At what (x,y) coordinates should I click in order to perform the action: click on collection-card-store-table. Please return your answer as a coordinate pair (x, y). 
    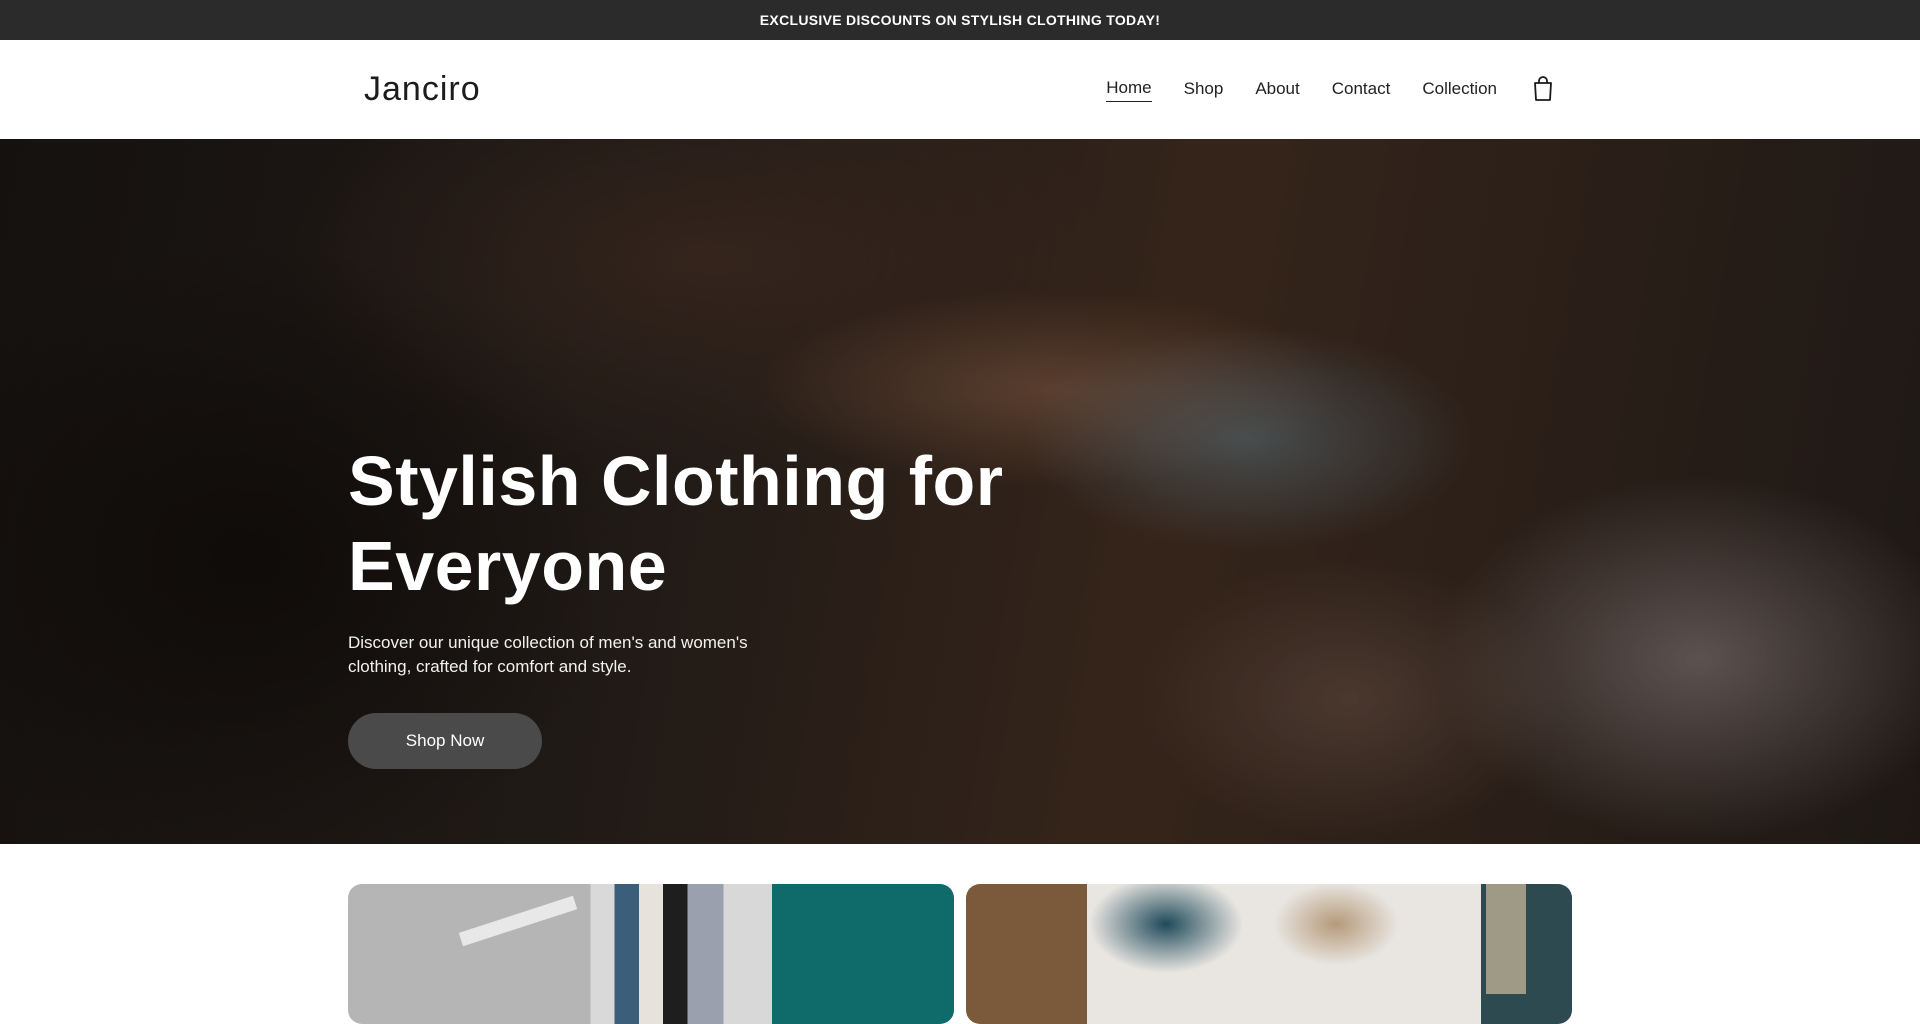
    Looking at the image, I should click on (1269, 954).